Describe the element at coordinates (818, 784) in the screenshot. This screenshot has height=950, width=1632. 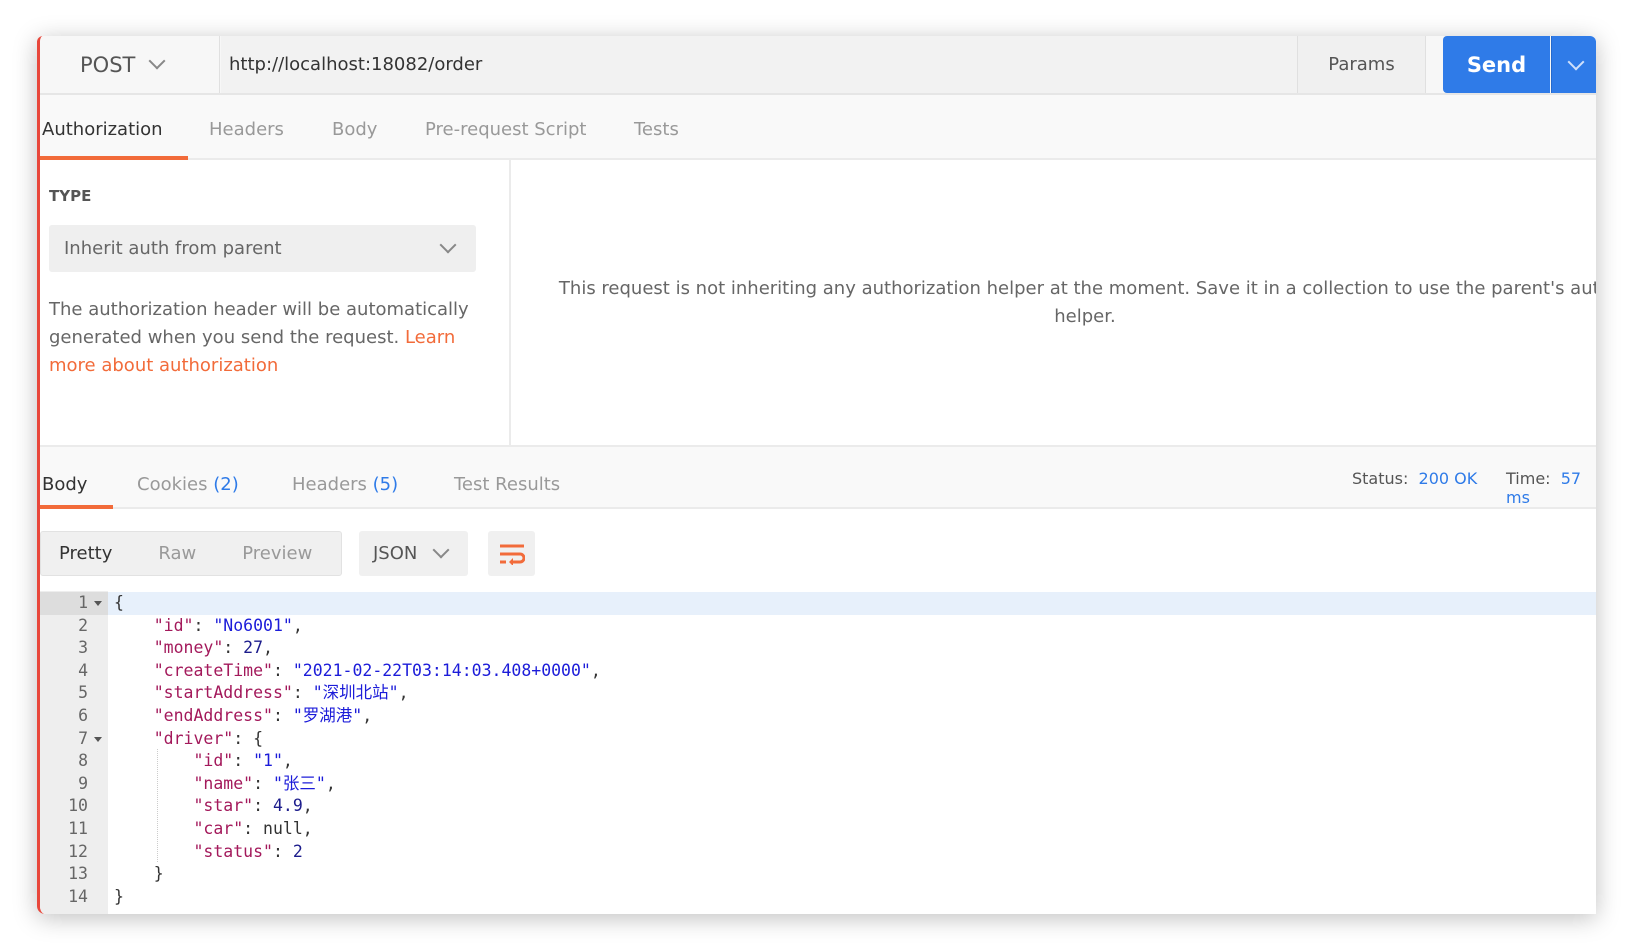
I see `code-line: 9 "name": "张三",` at that location.